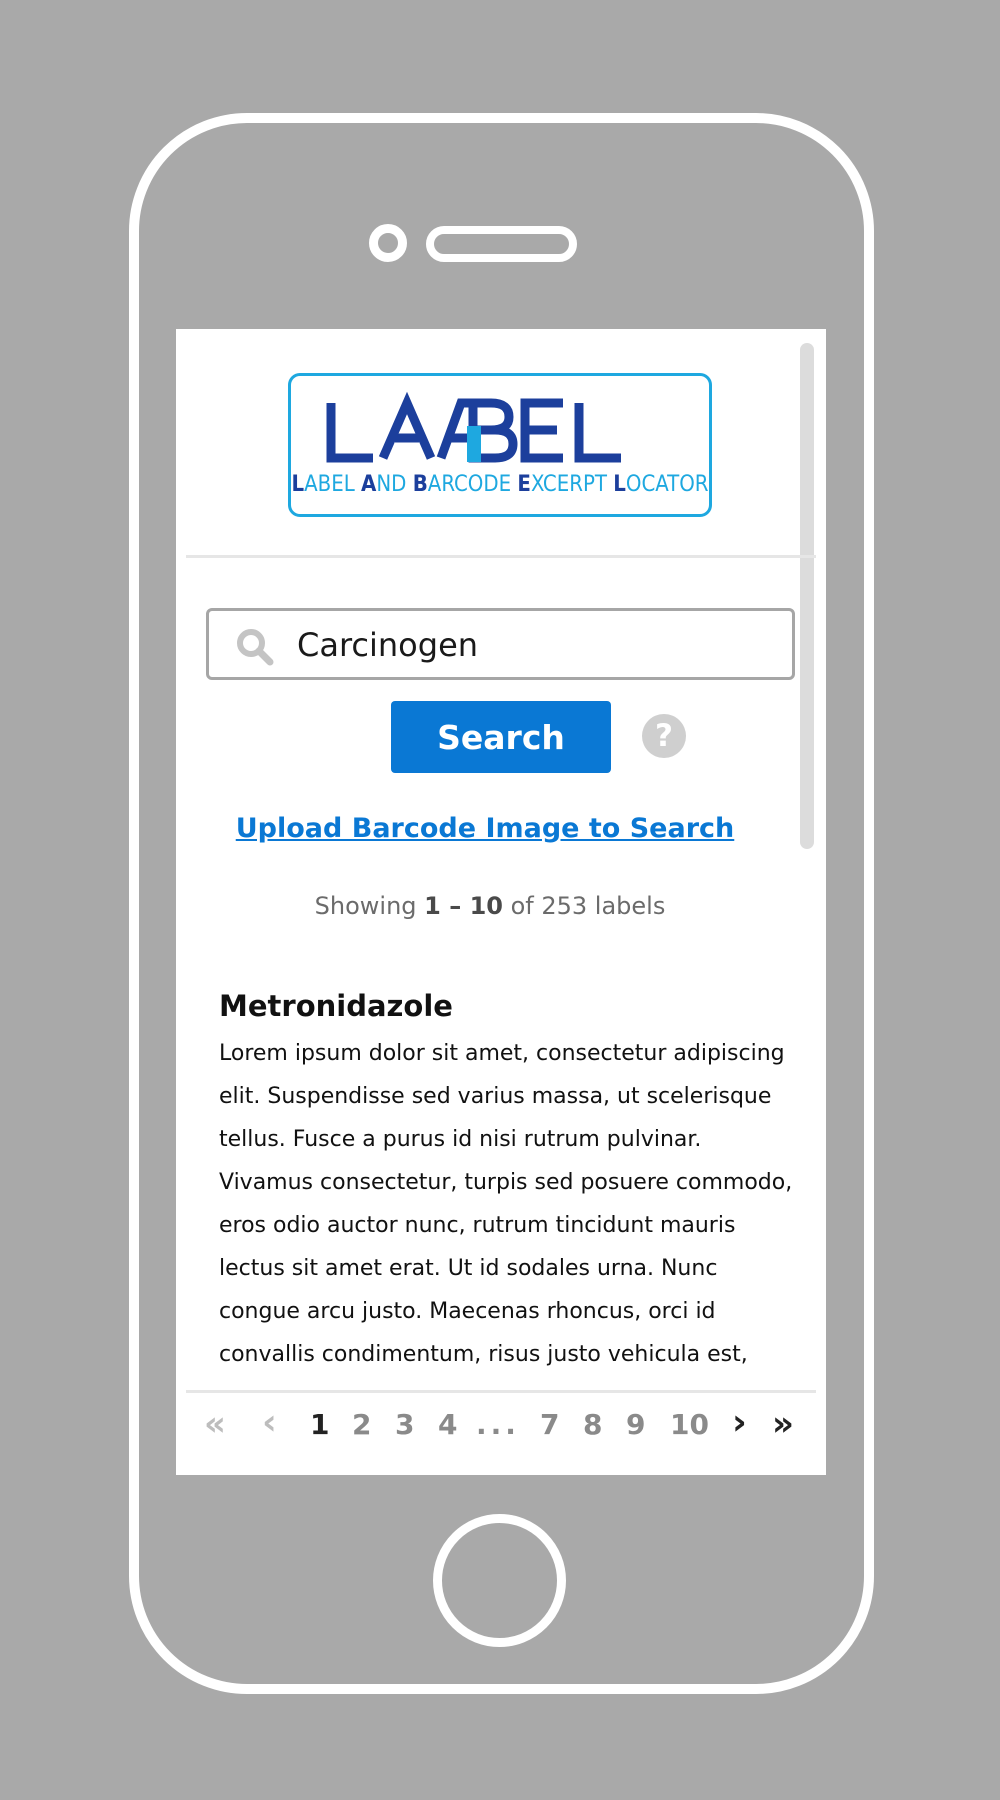  I want to click on page-3: 3, so click(404, 1424).